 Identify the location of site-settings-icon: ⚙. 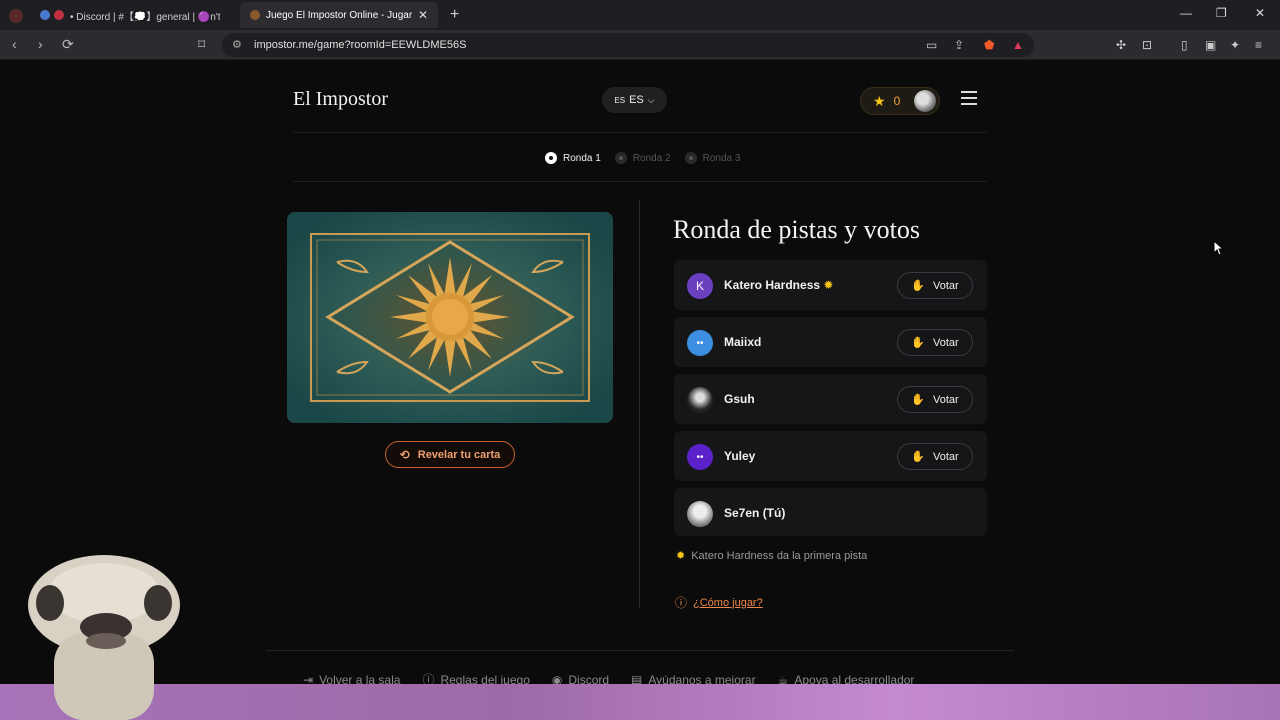
(237, 44).